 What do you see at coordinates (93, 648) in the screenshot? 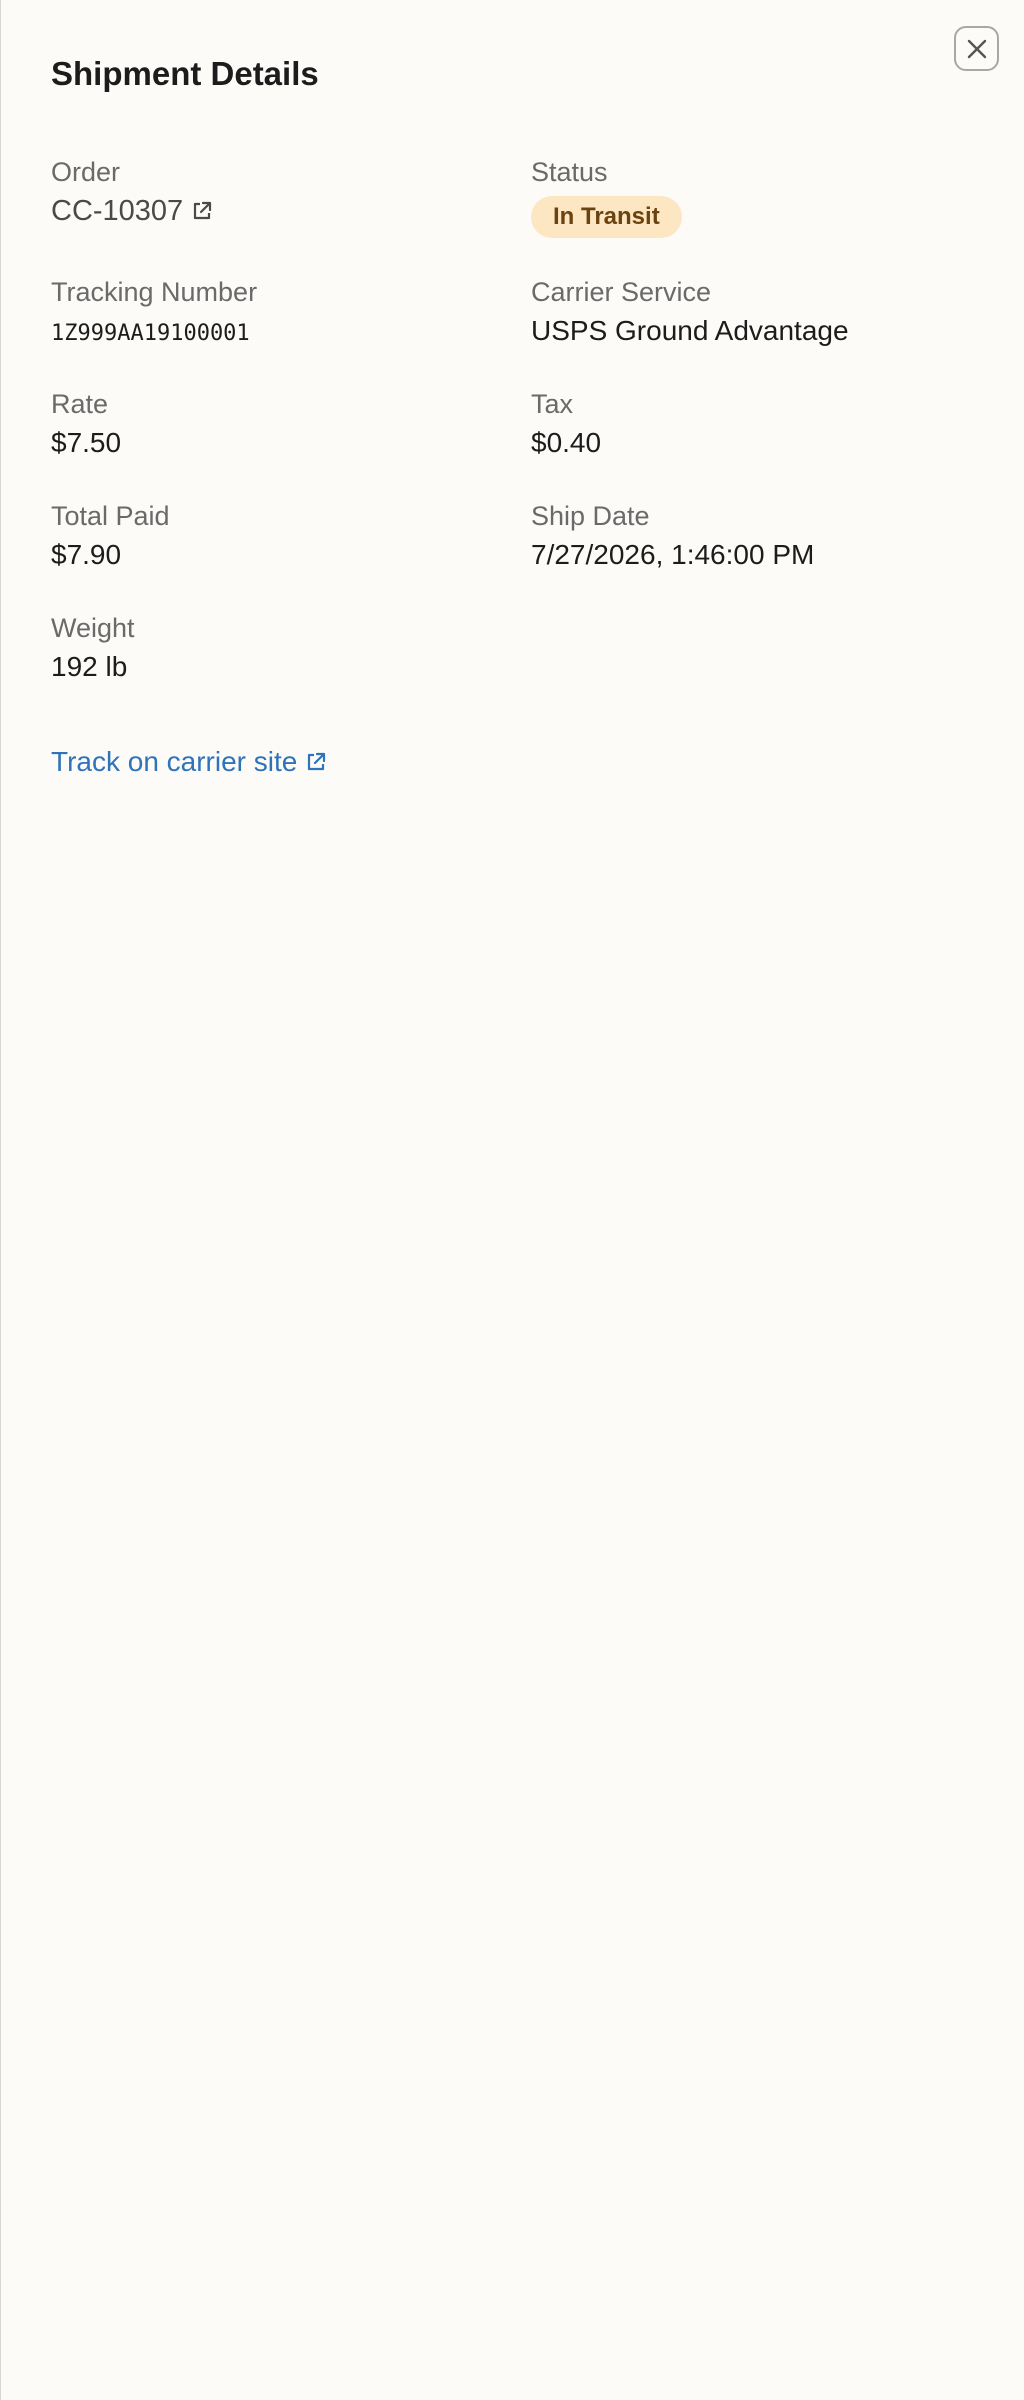
I see `weight-field: Weight 192 lb` at bounding box center [93, 648].